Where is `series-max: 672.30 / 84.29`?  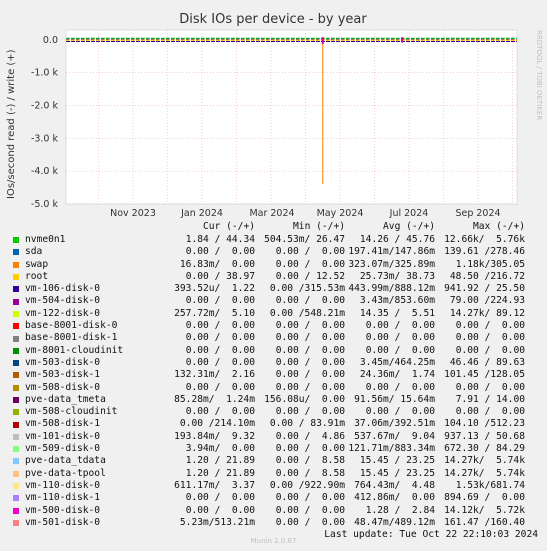 series-max: 672.30 / 84.29 is located at coordinates (484, 449).